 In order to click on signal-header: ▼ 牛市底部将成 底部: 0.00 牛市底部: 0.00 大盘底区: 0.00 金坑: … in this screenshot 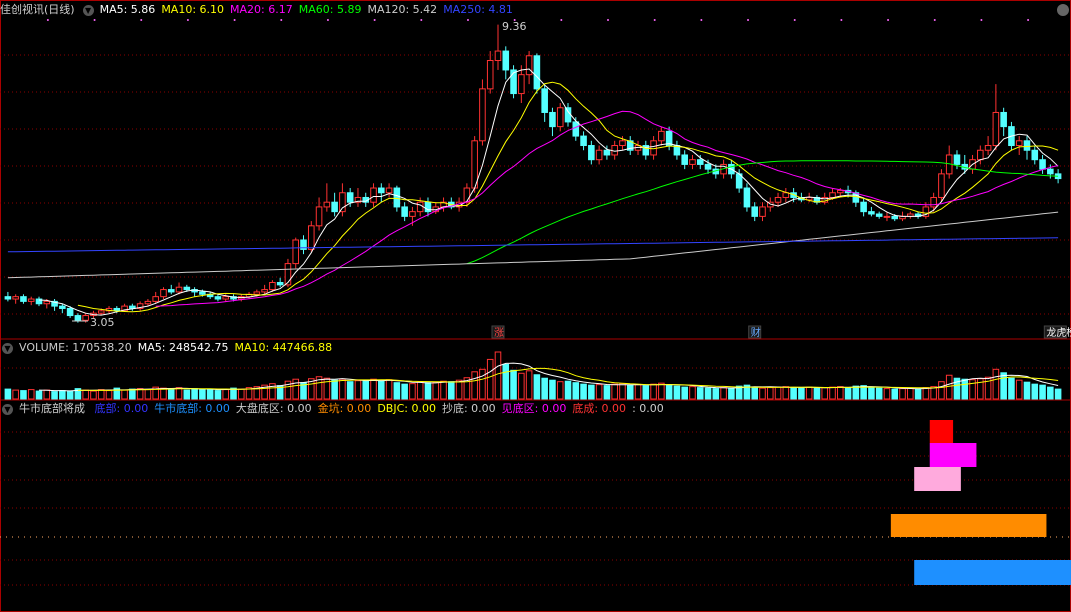, I will do `click(338, 409)`.